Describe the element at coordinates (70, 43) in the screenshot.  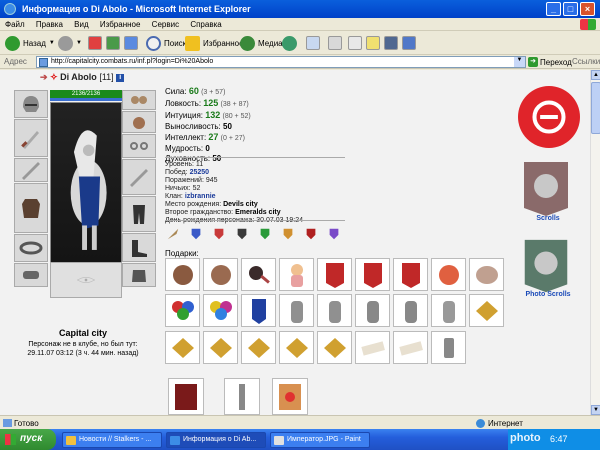
I see `forward-button: ▼` at that location.